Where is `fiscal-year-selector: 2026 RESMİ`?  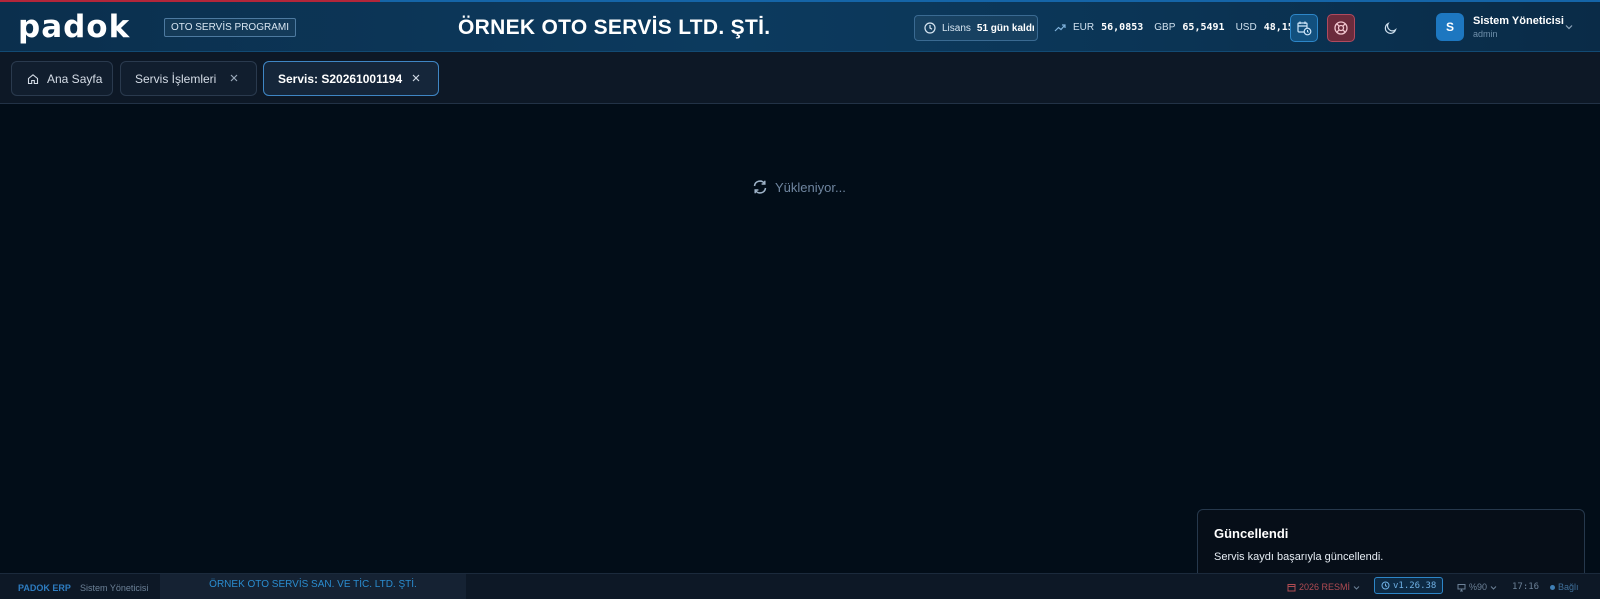
fiscal-year-selector: 2026 RESMİ is located at coordinates (1323, 587).